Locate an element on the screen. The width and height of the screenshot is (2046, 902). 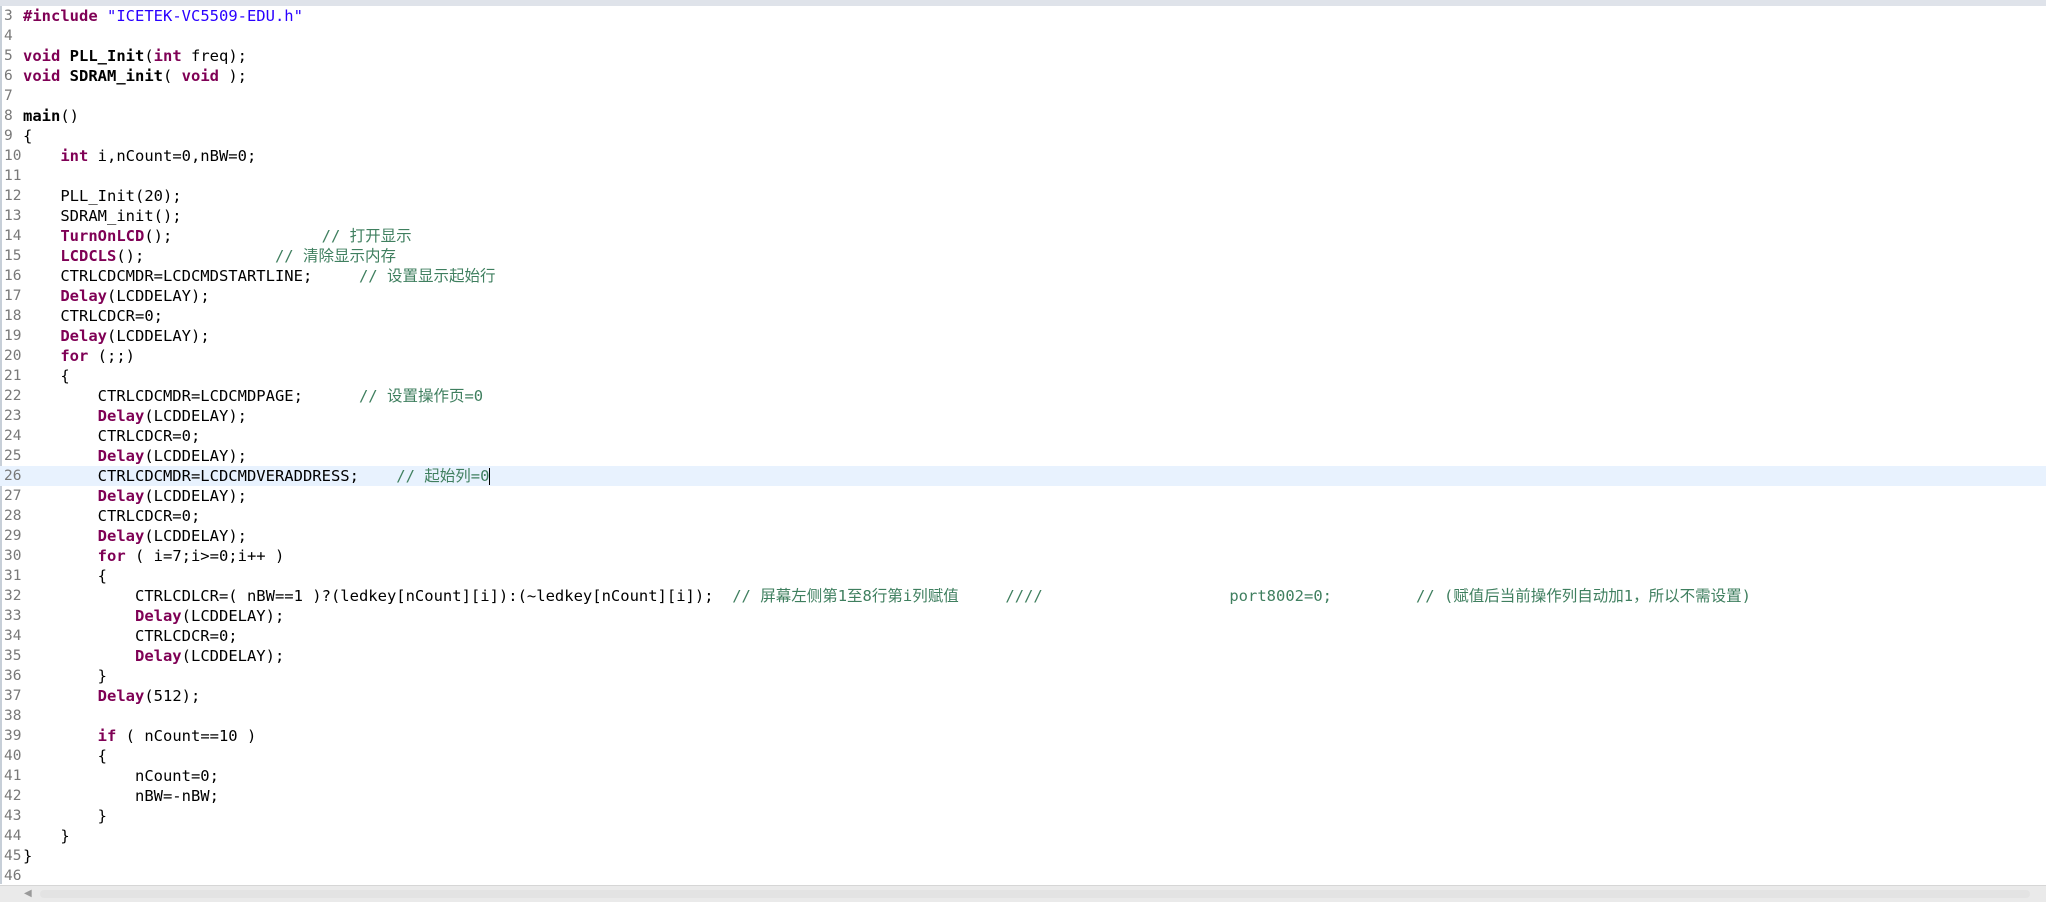
code-line: 11 is located at coordinates (1023, 176).